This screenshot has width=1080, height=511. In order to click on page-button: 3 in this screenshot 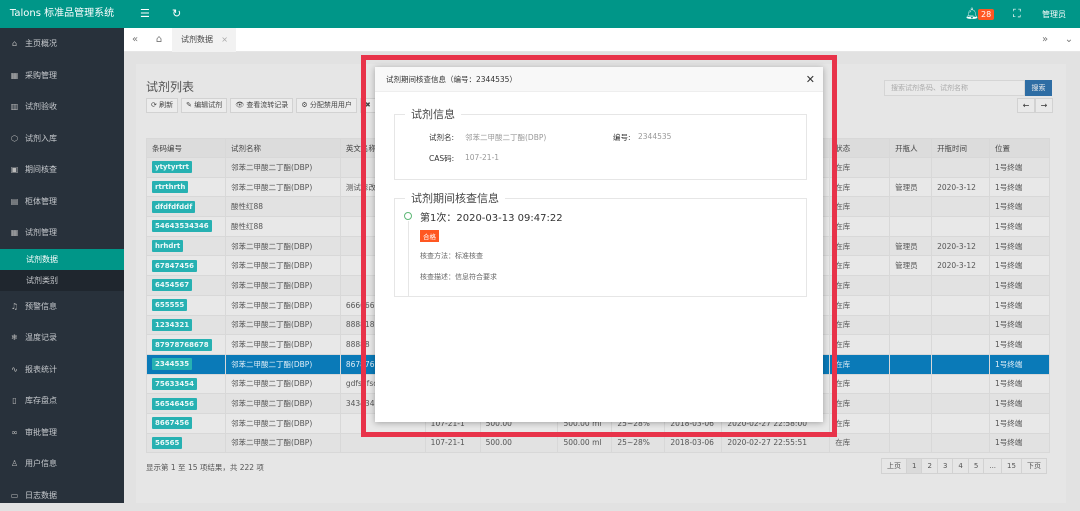, I will do `click(945, 466)`.